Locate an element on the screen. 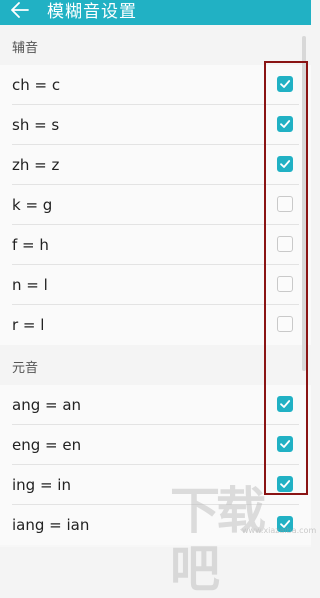  watermark-text: 下载吧 is located at coordinates (218, 540).